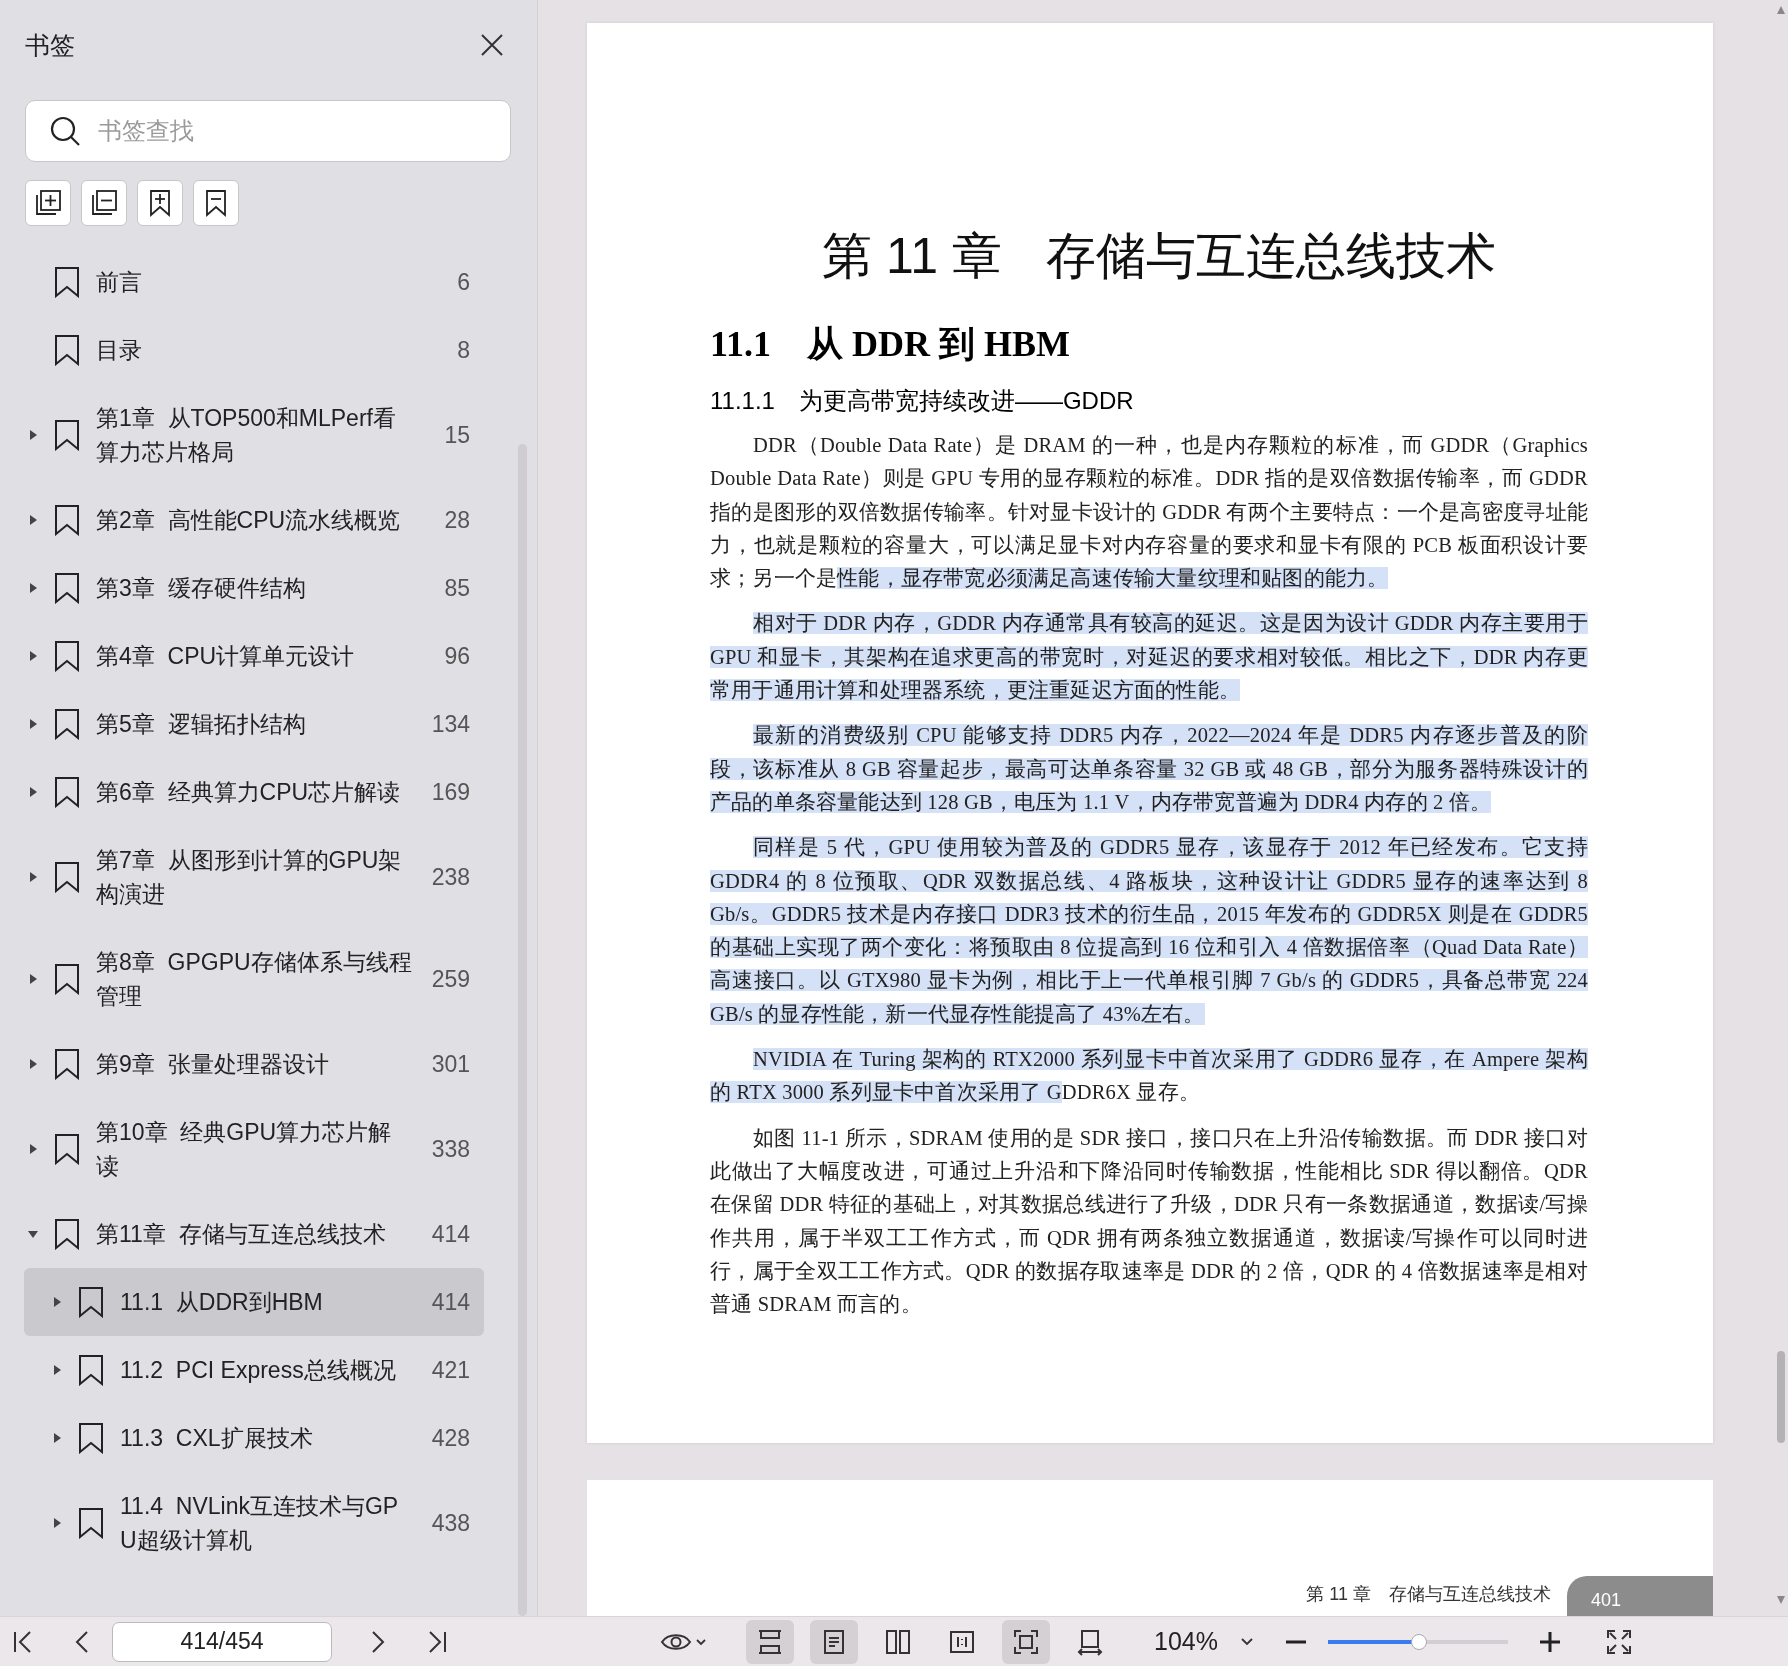  What do you see at coordinates (241, 1234) in the screenshot?
I see `bookmark-label: 第11章 存储与互连总线技术` at bounding box center [241, 1234].